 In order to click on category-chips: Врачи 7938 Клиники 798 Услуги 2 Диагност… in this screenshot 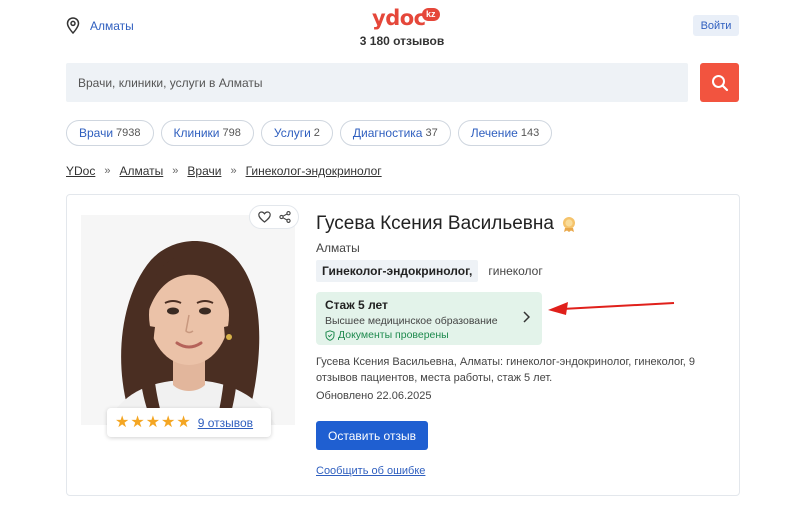, I will do `click(309, 133)`.